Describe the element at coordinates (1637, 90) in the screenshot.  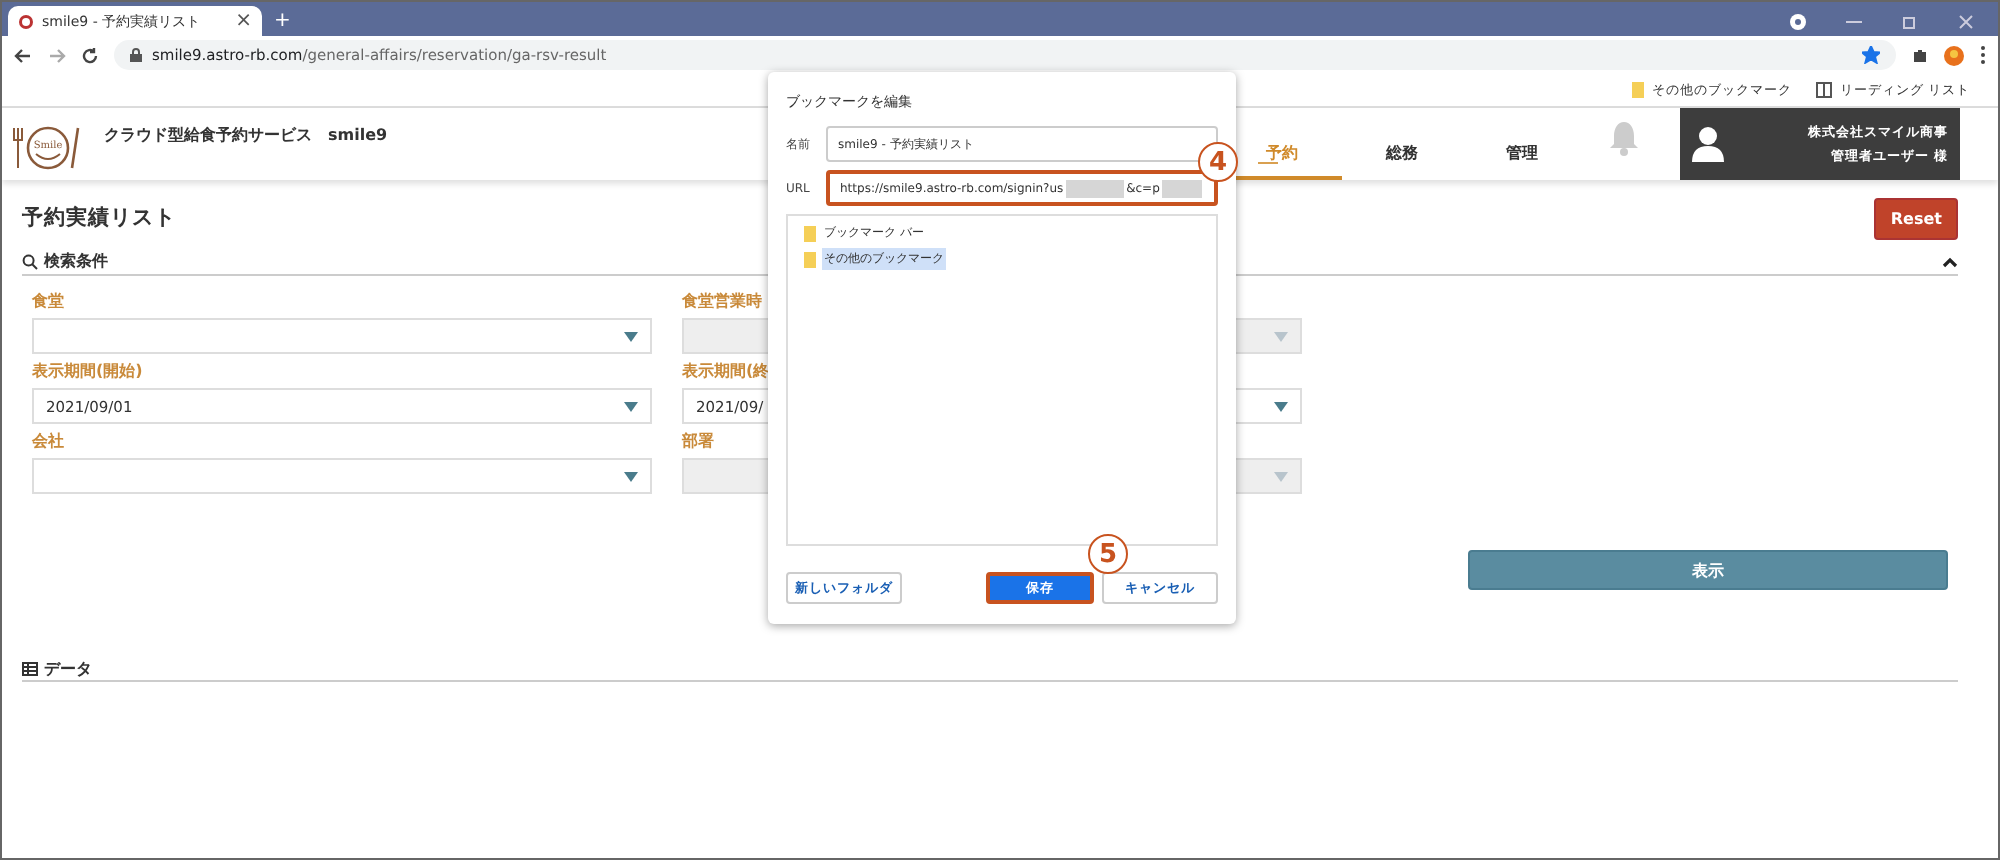
I see `folder-icon` at that location.